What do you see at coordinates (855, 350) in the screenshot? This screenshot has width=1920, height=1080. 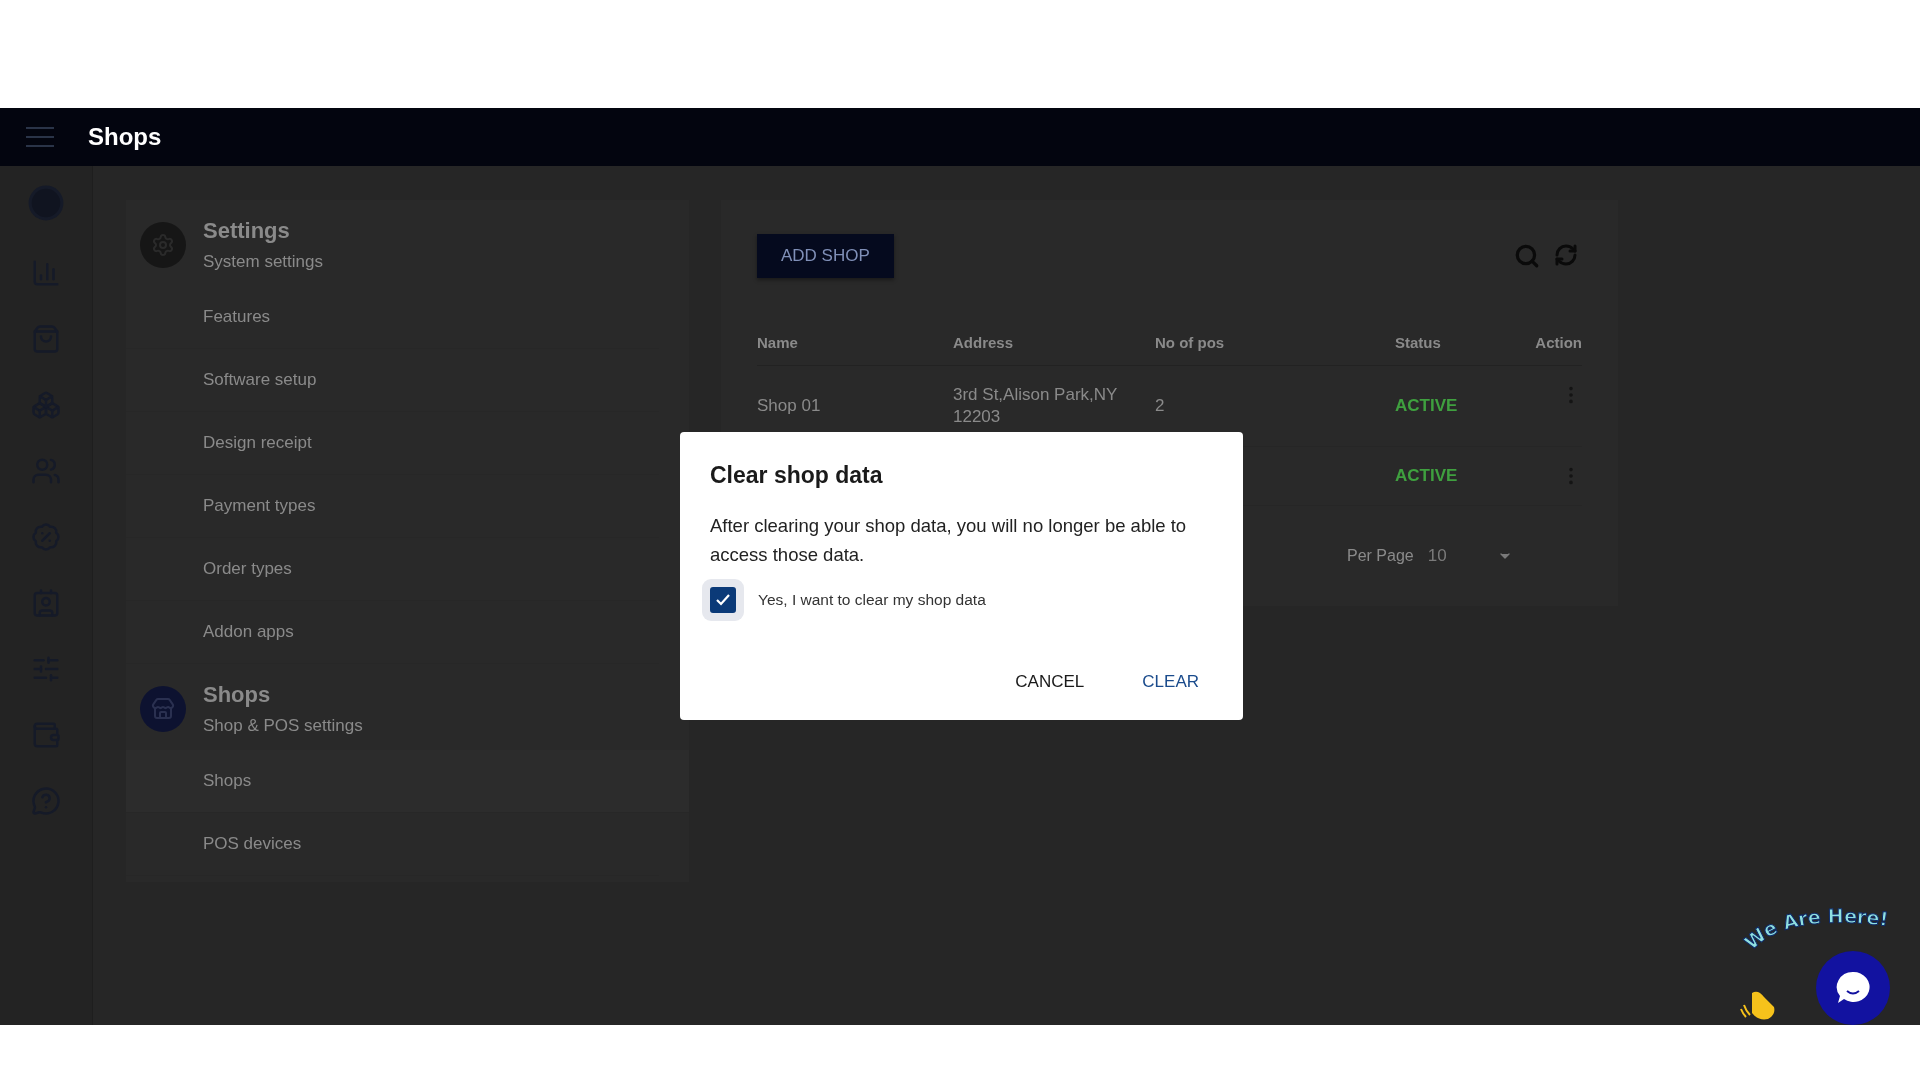 I see `column-header: Name` at bounding box center [855, 350].